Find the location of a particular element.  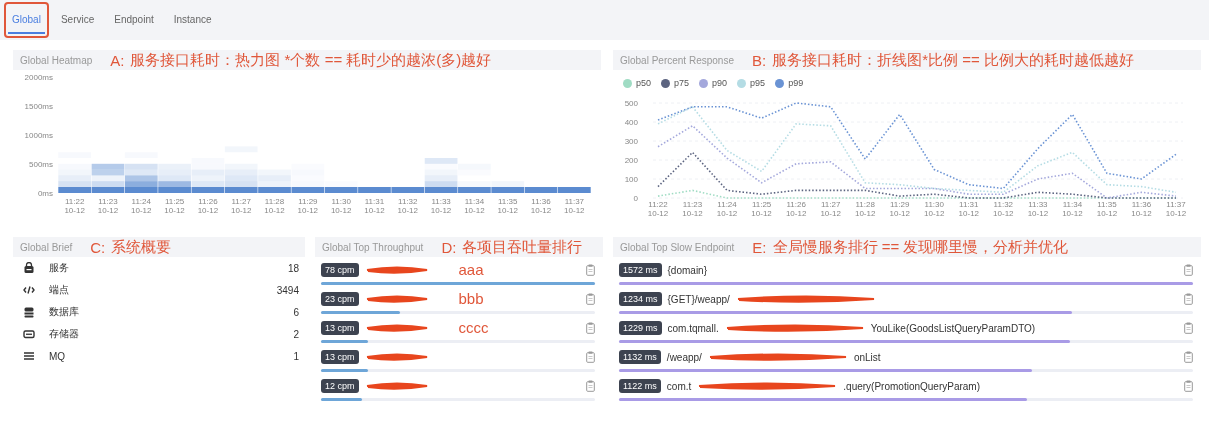

annotation-text: 服务接口耗时：折线图*比例 == 比例大的耗时越低越好 is located at coordinates (953, 60).